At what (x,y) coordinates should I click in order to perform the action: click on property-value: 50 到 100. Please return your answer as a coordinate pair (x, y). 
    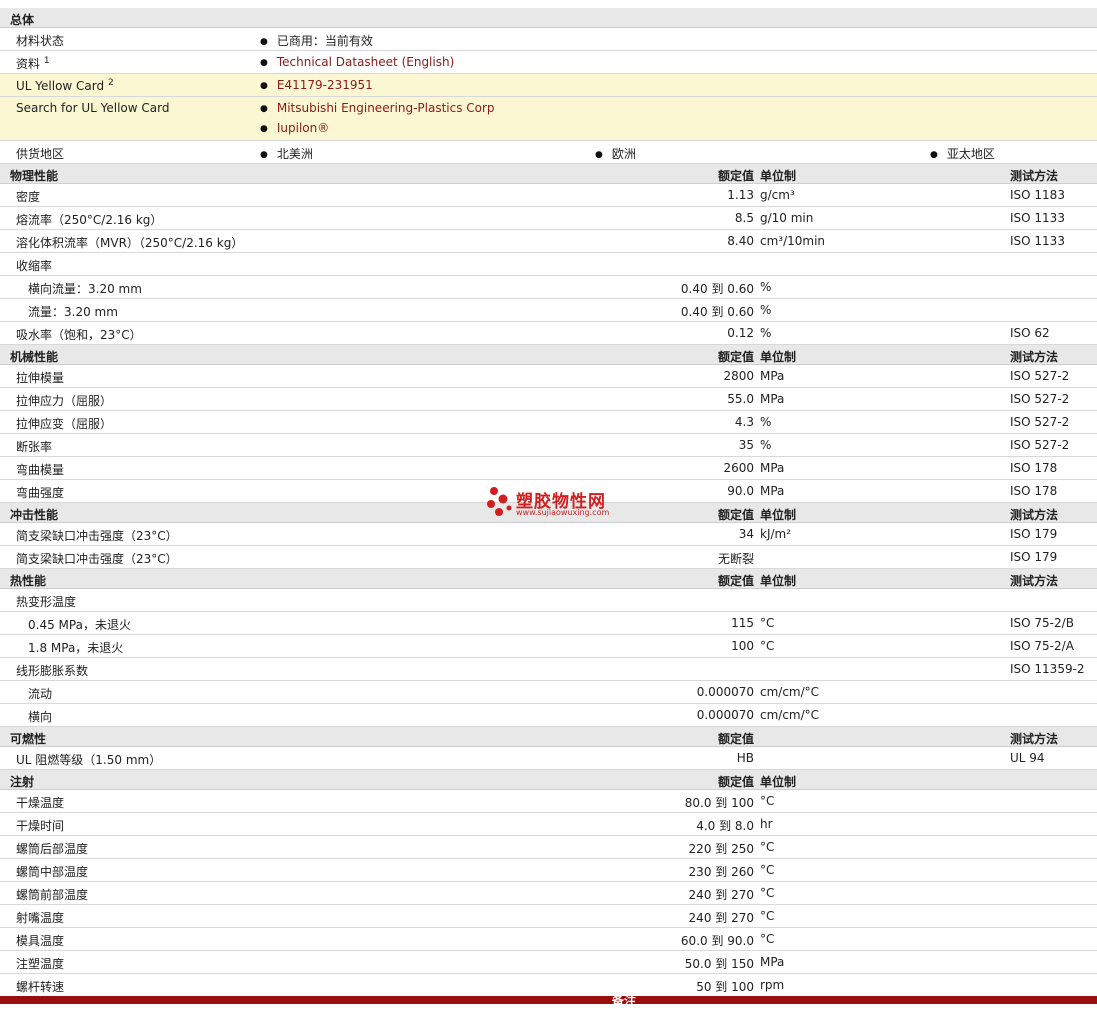
    Looking at the image, I should click on (725, 987).